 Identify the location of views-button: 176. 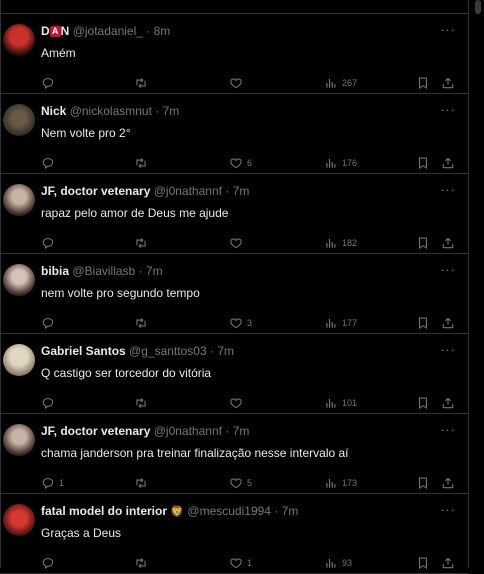
(340, 163).